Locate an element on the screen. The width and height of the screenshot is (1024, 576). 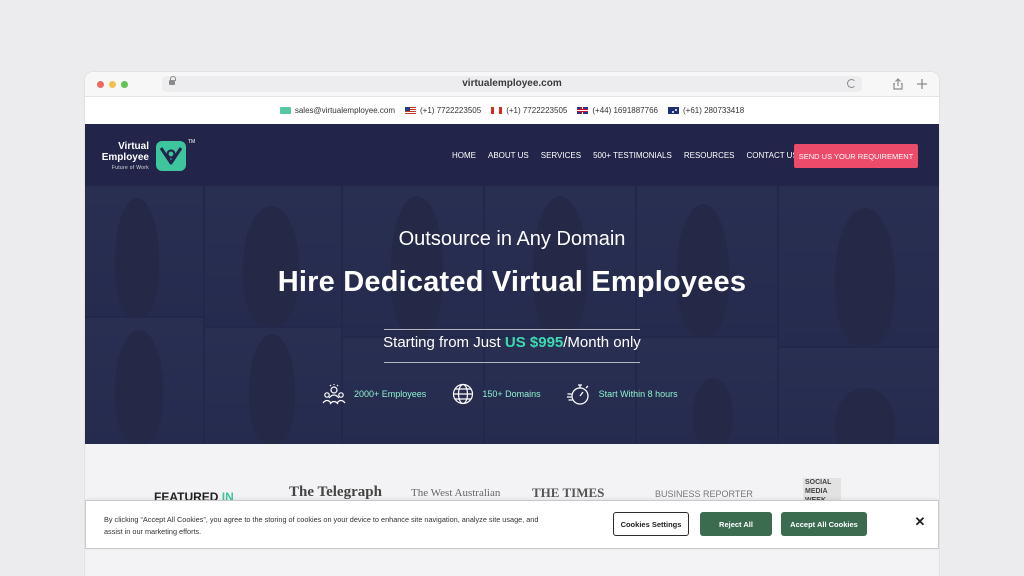
phone-uk: (+44) 1691887766 is located at coordinates (617, 110).